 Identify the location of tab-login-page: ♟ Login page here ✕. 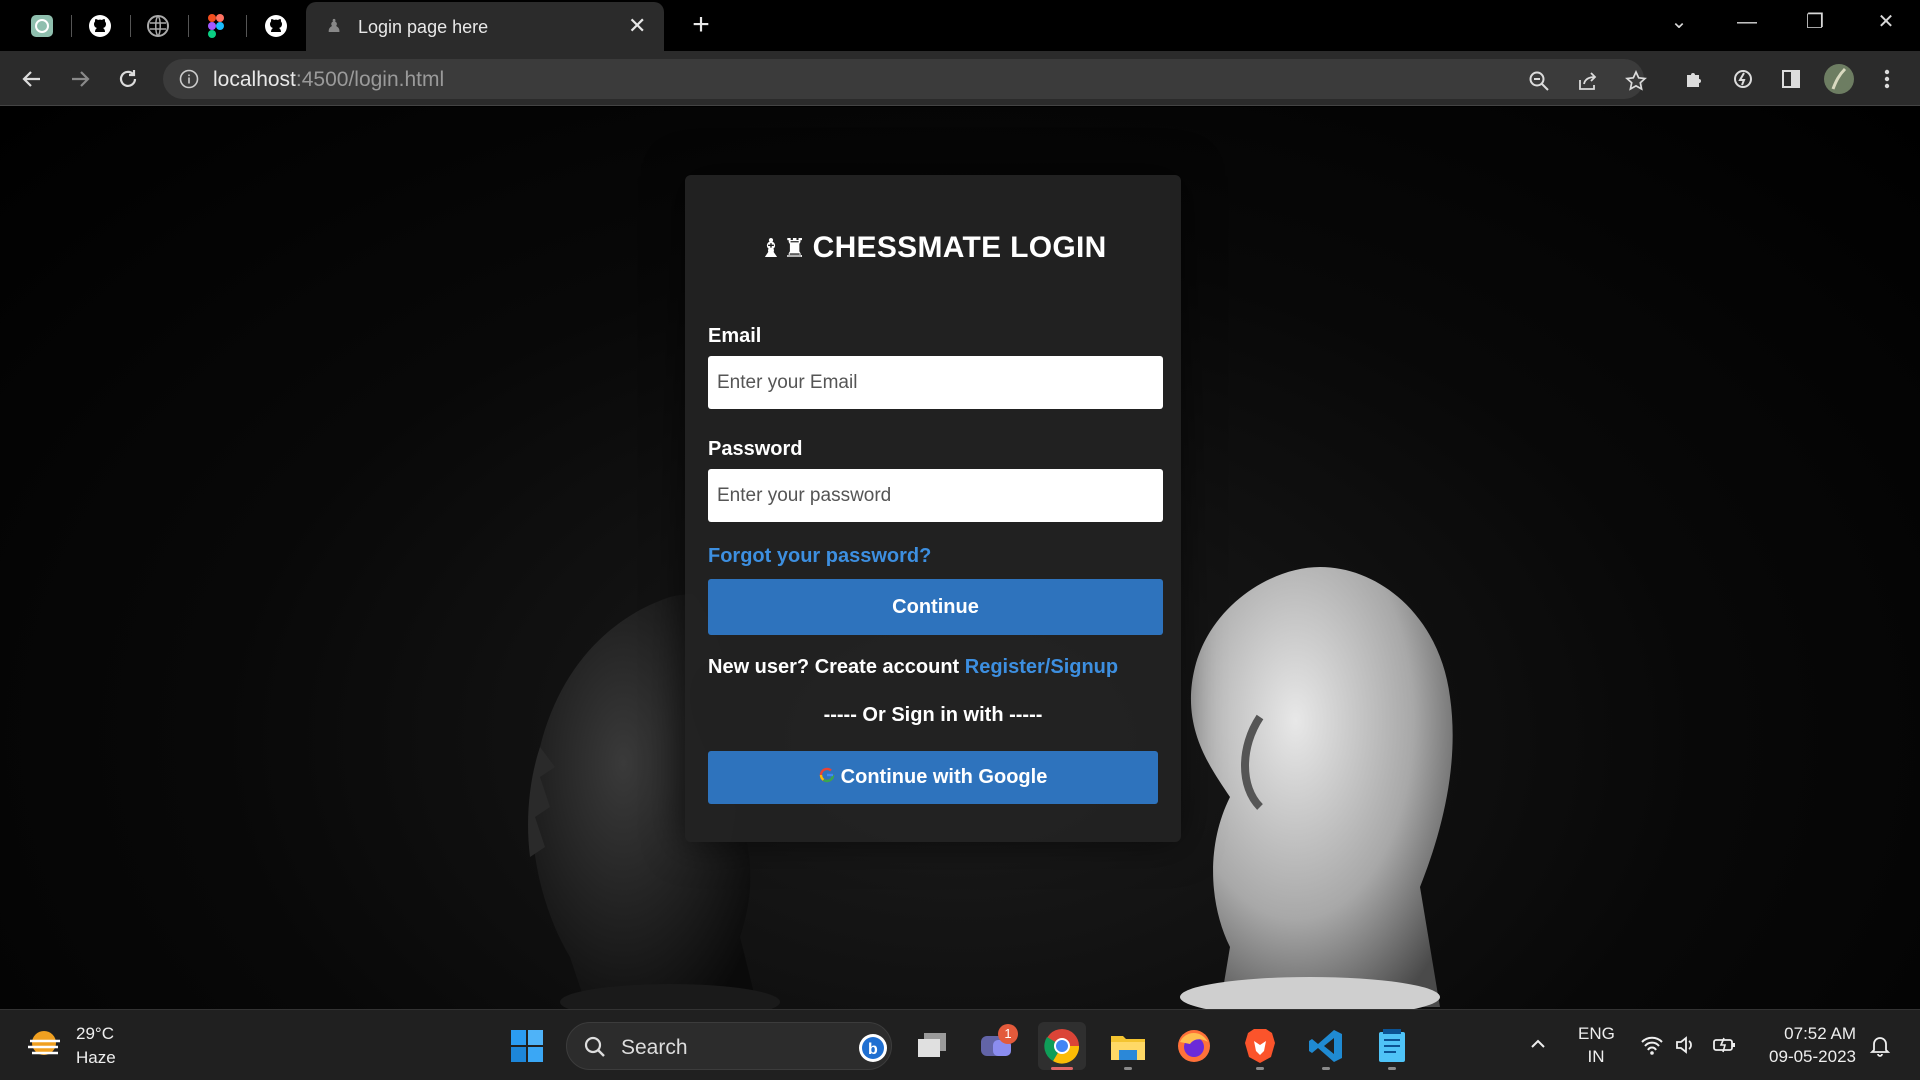
(485, 26).